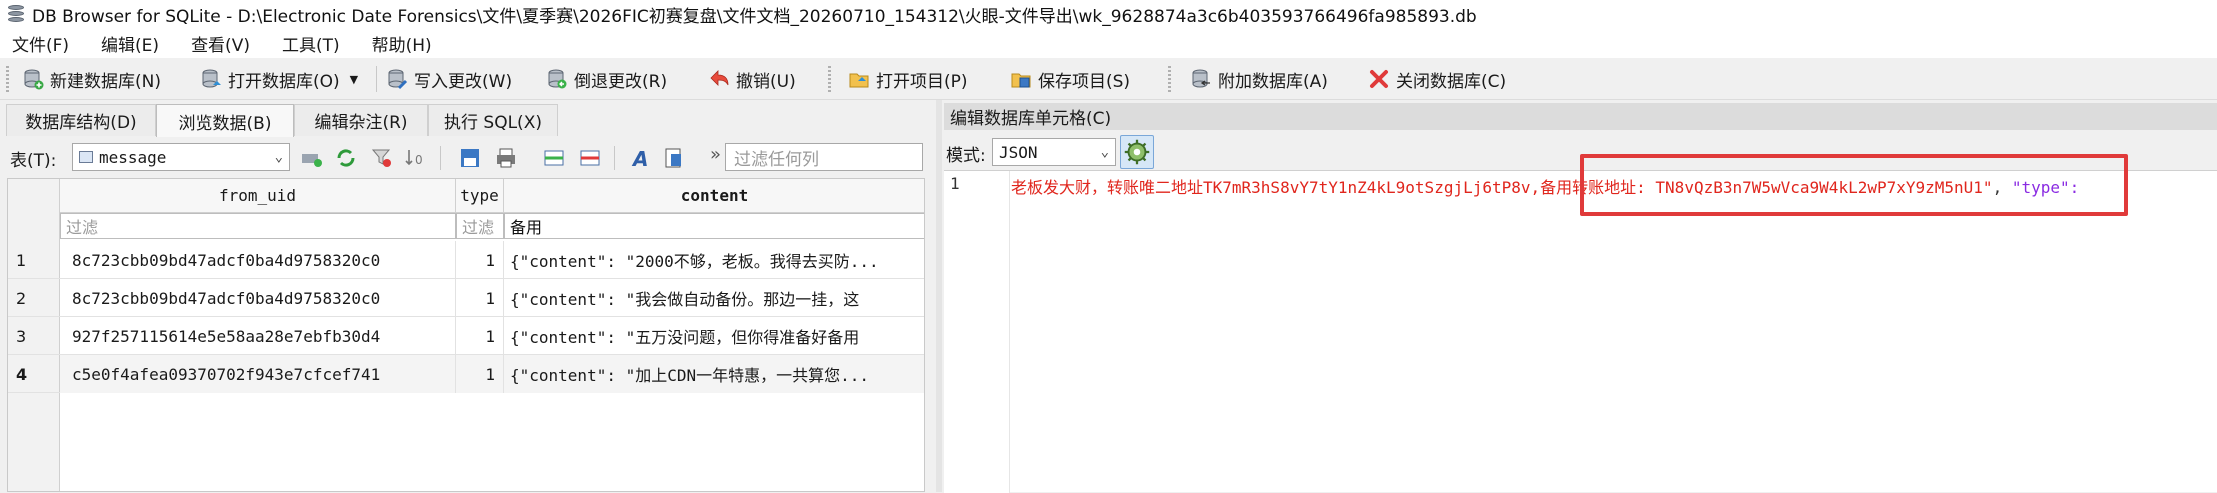 The width and height of the screenshot is (2217, 493). What do you see at coordinates (181, 157) in the screenshot?
I see `table-select: message ⌄` at bounding box center [181, 157].